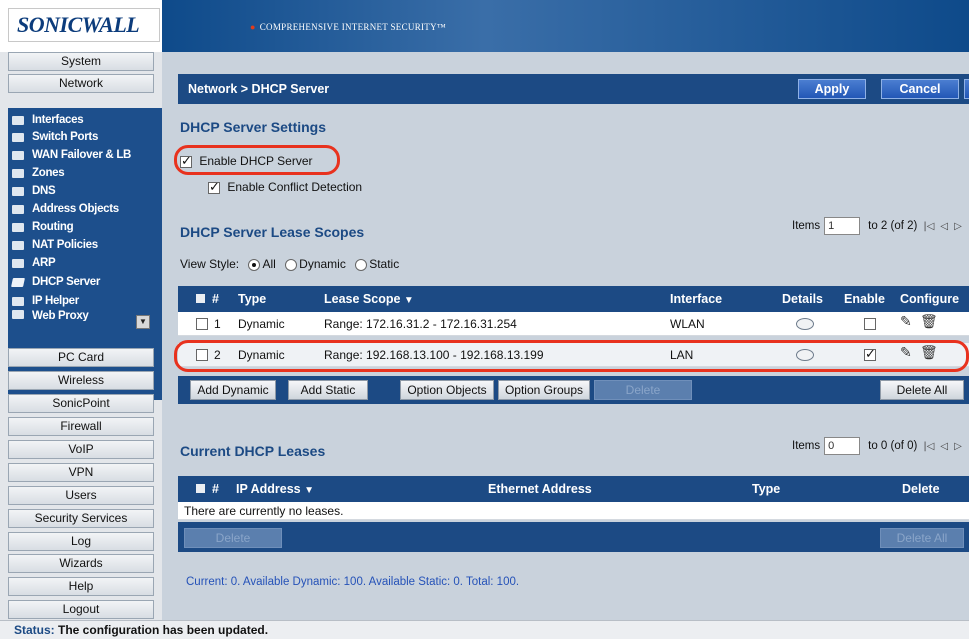 This screenshot has height=639, width=969. What do you see at coordinates (48, 120) in the screenshot?
I see `sidebar-item-interfaces: Interfaces` at bounding box center [48, 120].